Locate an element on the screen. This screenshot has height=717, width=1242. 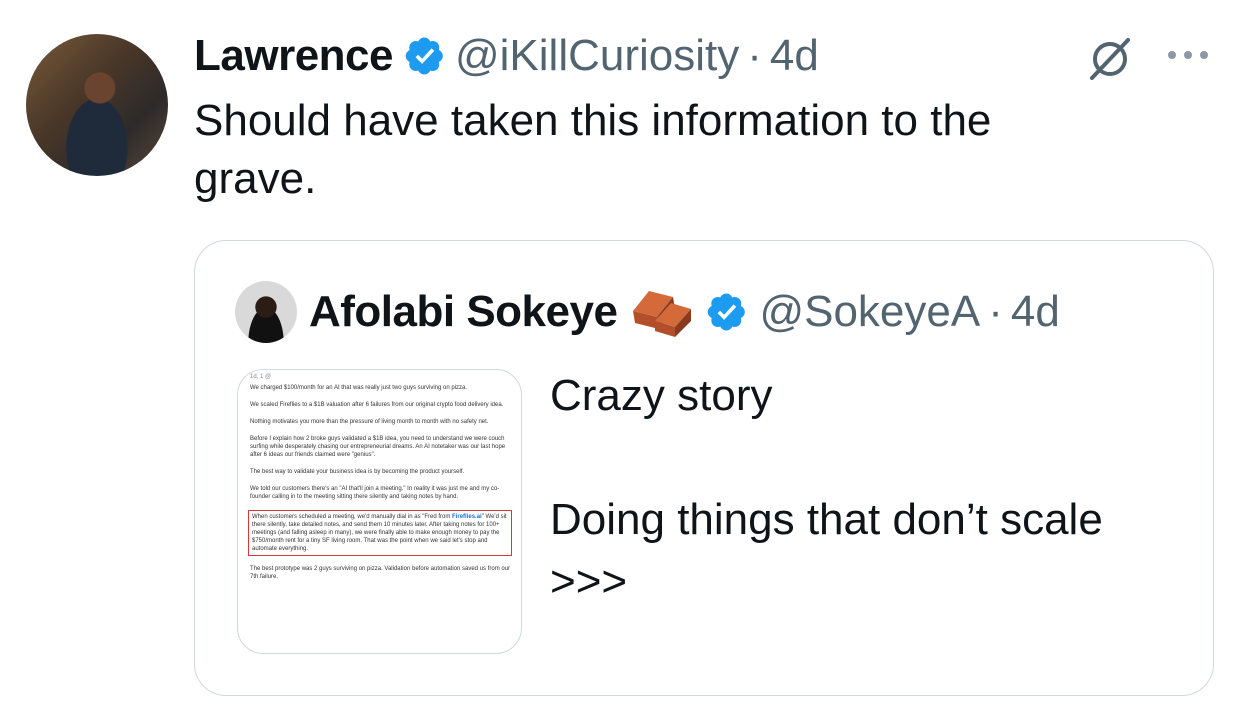
quoted-author-name: Afolabi Sokeye is located at coordinates (463, 312).